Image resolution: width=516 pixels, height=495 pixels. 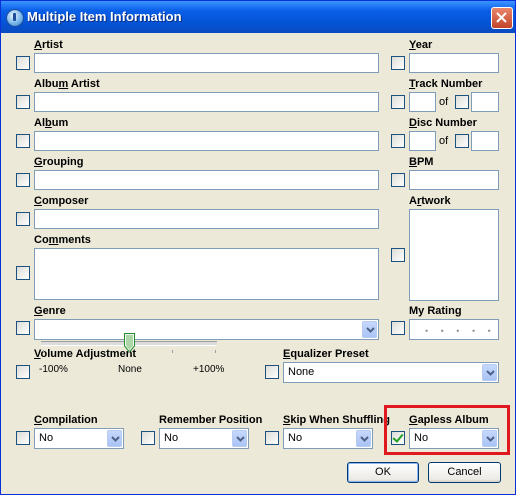 What do you see at coordinates (485, 102) in the screenshot?
I see `track-count-field` at bounding box center [485, 102].